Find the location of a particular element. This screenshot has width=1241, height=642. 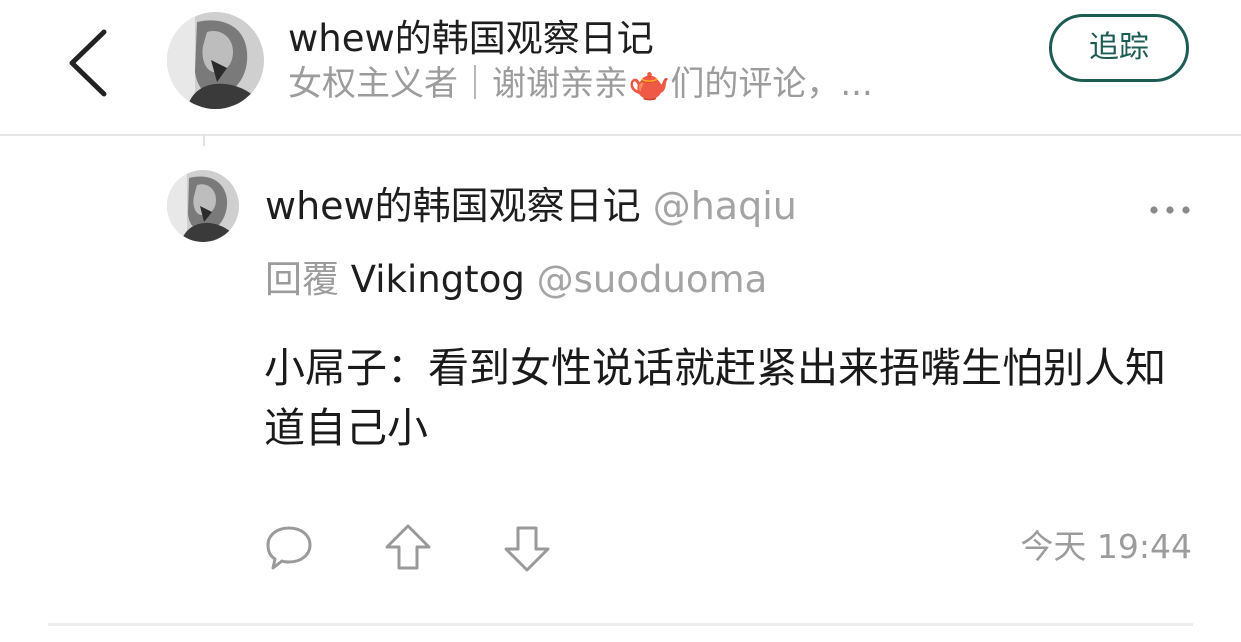

comment-bubble-icon is located at coordinates (289, 548).